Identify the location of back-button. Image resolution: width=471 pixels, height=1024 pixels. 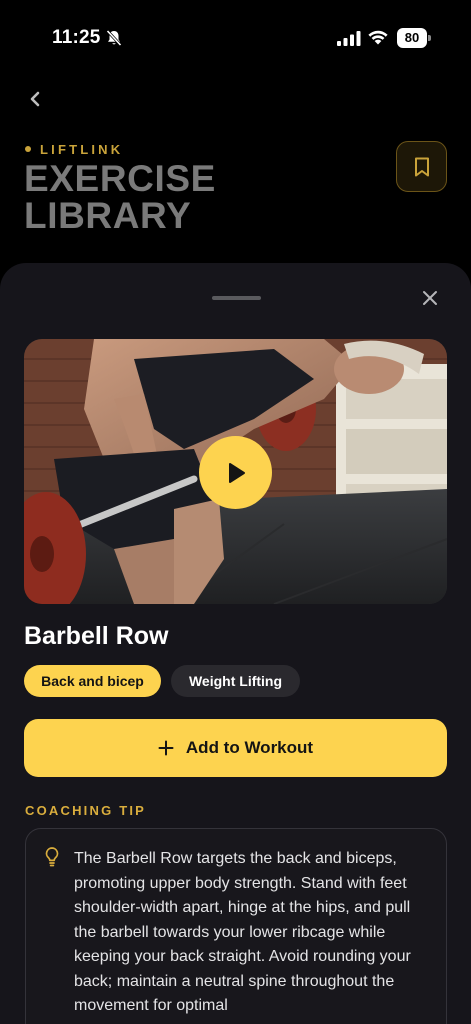
(35, 99).